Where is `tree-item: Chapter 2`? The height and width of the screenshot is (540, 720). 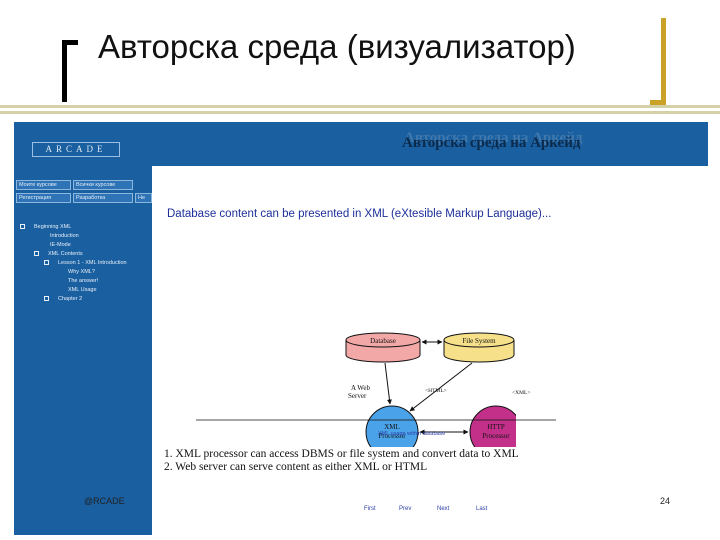 tree-item: Chapter 2 is located at coordinates (70, 299).